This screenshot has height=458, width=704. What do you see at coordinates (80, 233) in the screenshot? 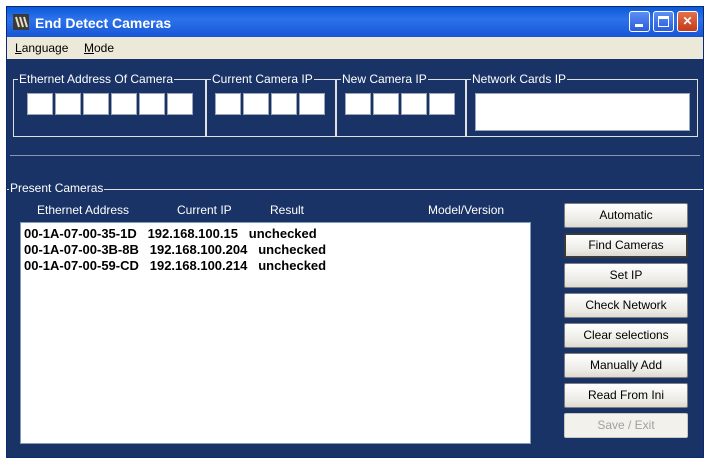
I see `row-mac: 00-1A-07-00-35-1D` at bounding box center [80, 233].